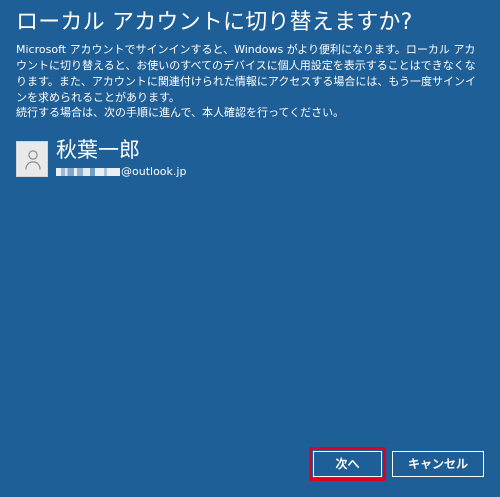  I want to click on cancel-button-label: キャンセル, so click(437, 464).